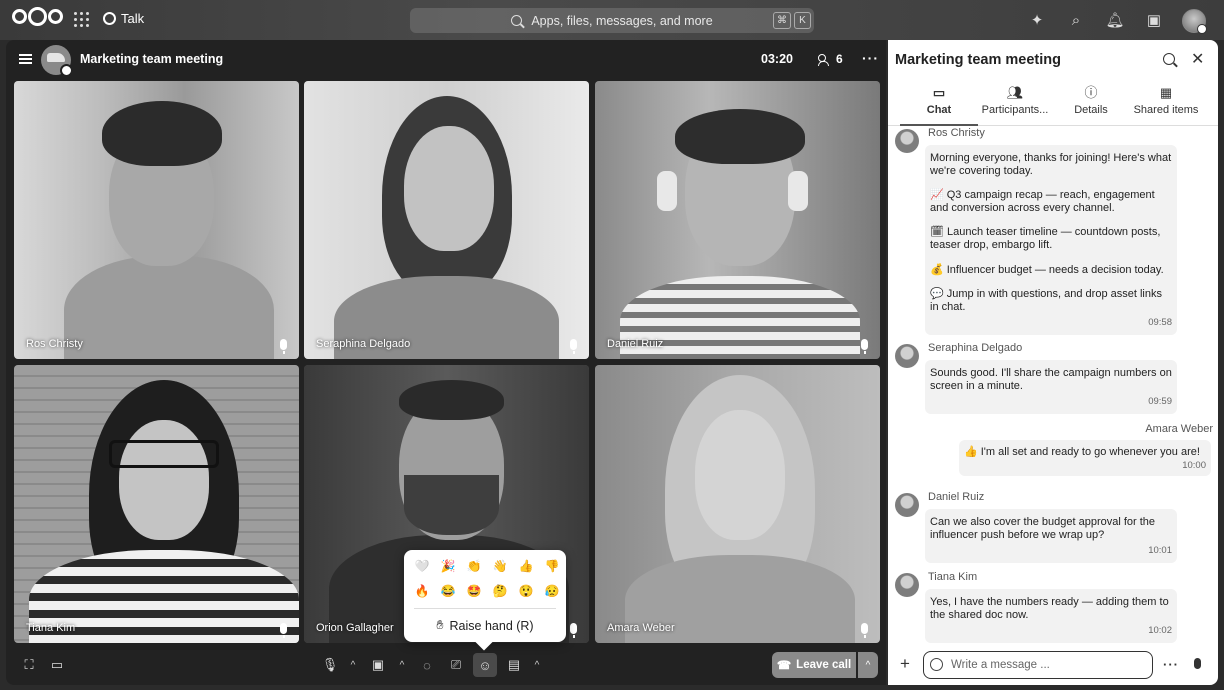  Describe the element at coordinates (474, 566) in the screenshot. I see `reaction-clap: 👏` at that location.